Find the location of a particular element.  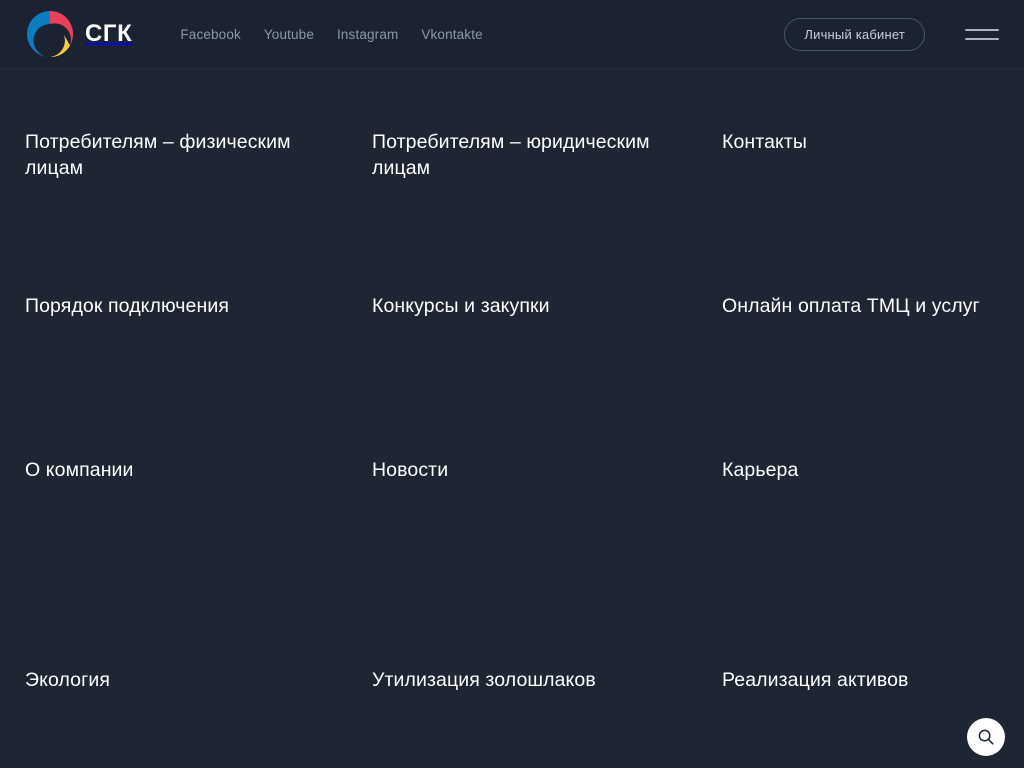

brand-name: СГК is located at coordinates (109, 33).